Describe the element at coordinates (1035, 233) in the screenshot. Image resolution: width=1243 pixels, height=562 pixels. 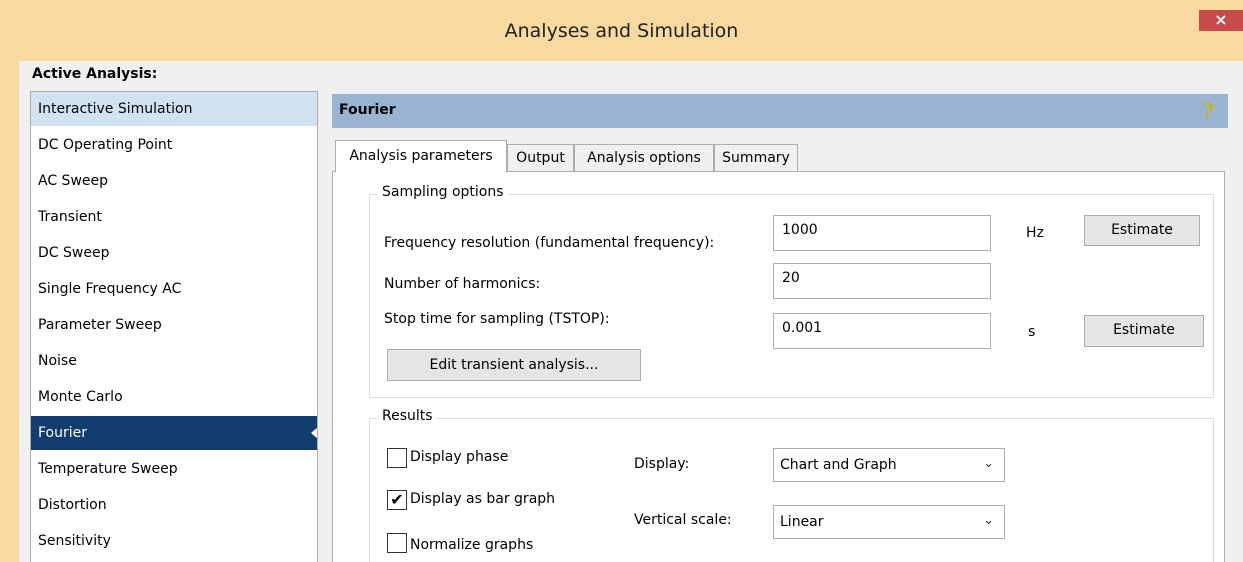
I see `frequency-unit: Hz` at that location.